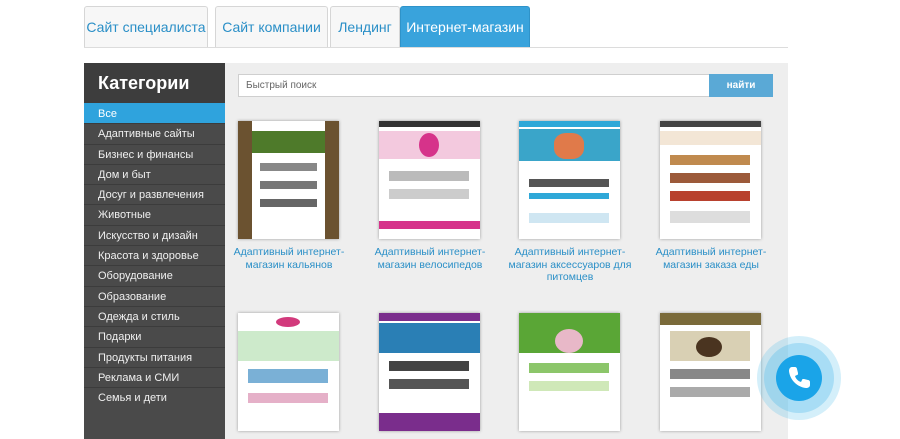 The image size is (900, 439). What do you see at coordinates (154, 397) in the screenshot?
I see `category-family-kids: Семья и дети` at bounding box center [154, 397].